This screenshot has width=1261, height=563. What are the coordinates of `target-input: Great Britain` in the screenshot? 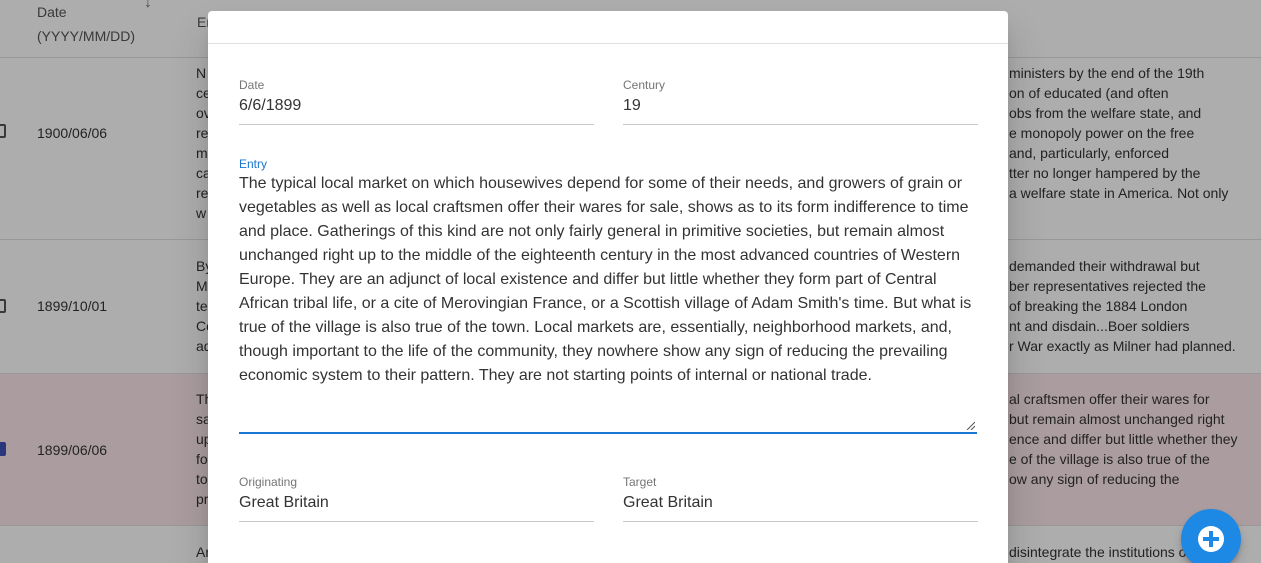 It's located at (800, 503).